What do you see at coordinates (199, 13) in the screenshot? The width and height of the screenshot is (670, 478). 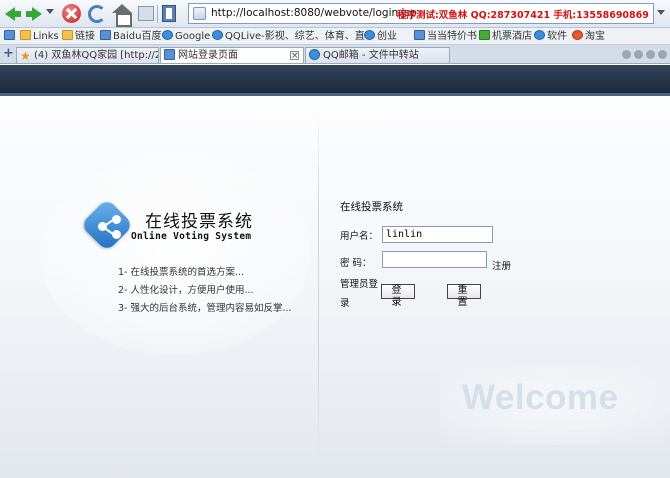 I see `page-favicon-icon` at bounding box center [199, 13].